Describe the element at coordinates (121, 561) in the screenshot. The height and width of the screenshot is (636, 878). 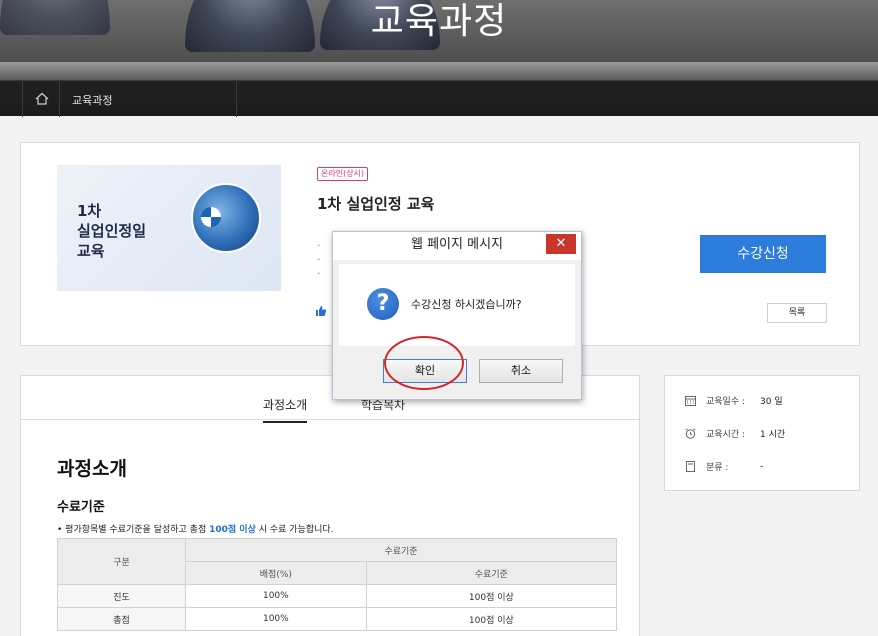
I see `table-header: 구분` at that location.